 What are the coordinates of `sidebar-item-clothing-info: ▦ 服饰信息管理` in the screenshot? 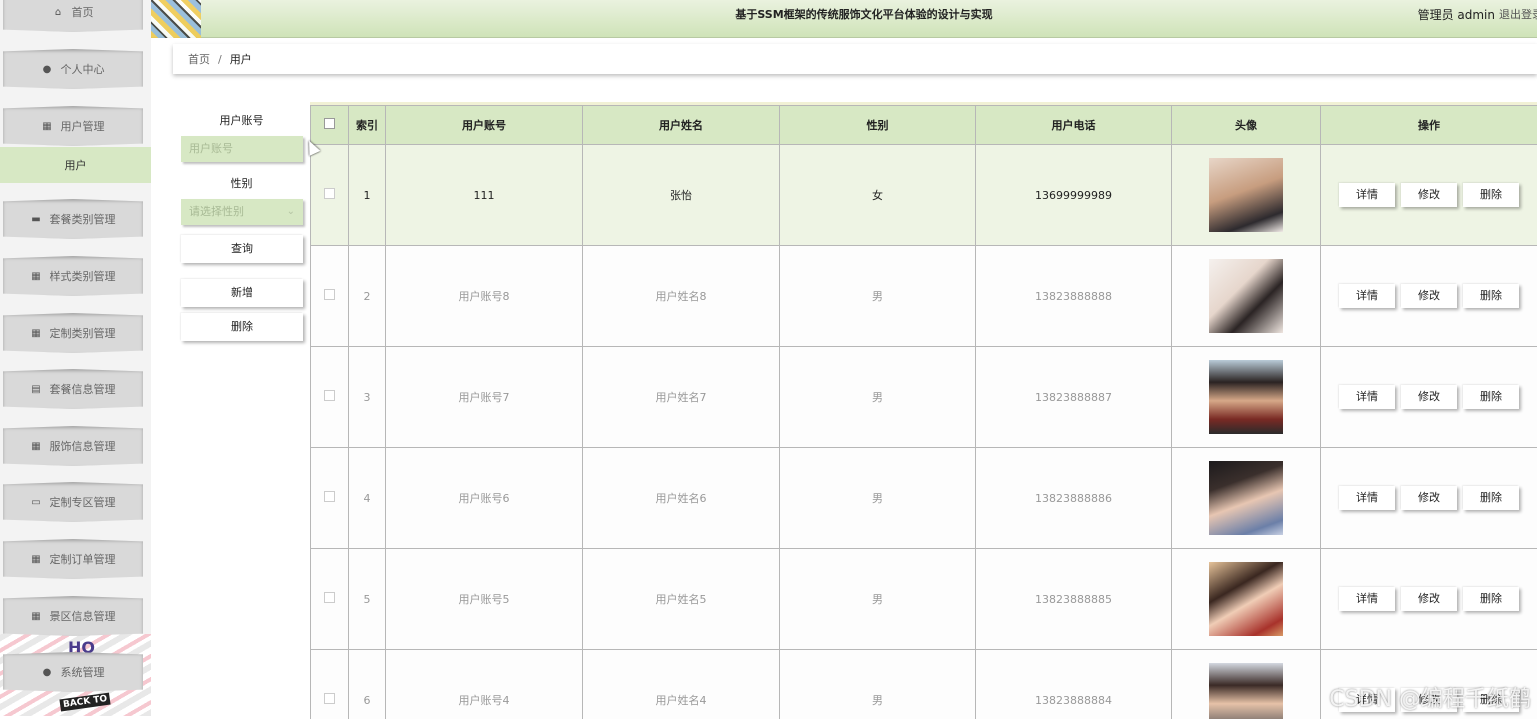 It's located at (73, 446).